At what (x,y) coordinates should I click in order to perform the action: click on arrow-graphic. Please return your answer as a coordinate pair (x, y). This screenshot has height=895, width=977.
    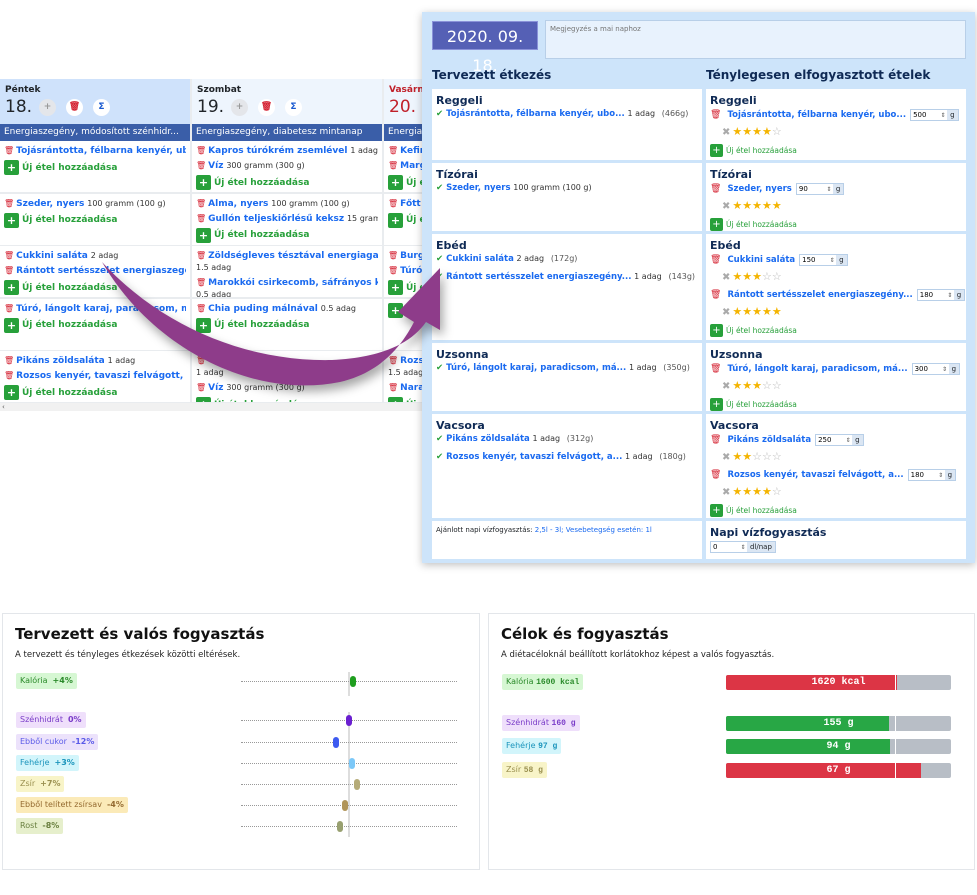
    Looking at the image, I should click on (271, 324).